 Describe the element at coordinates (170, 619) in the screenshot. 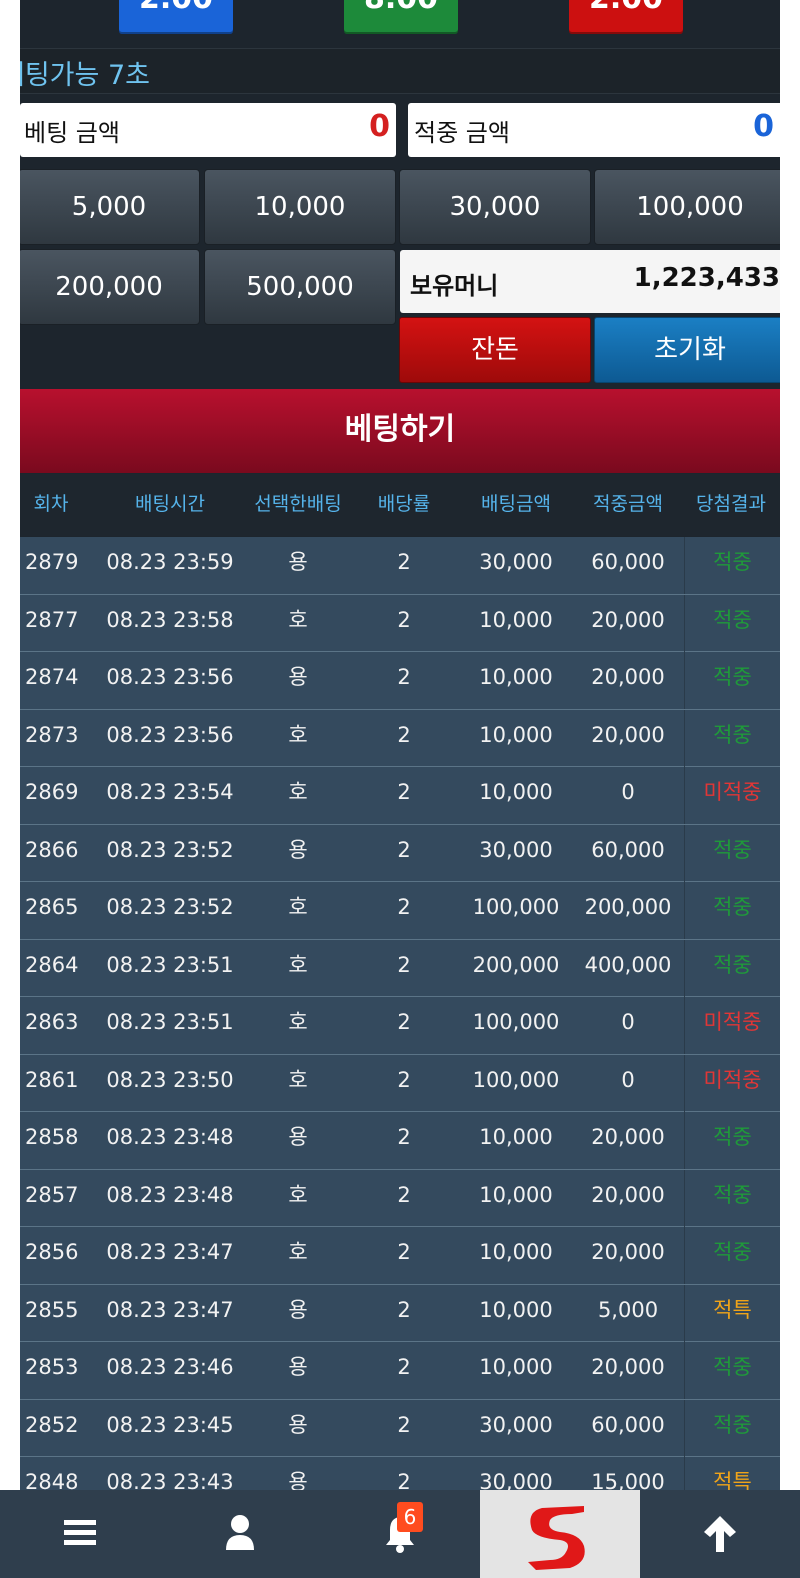

I see `cell-time: 08.23 23:58` at that location.